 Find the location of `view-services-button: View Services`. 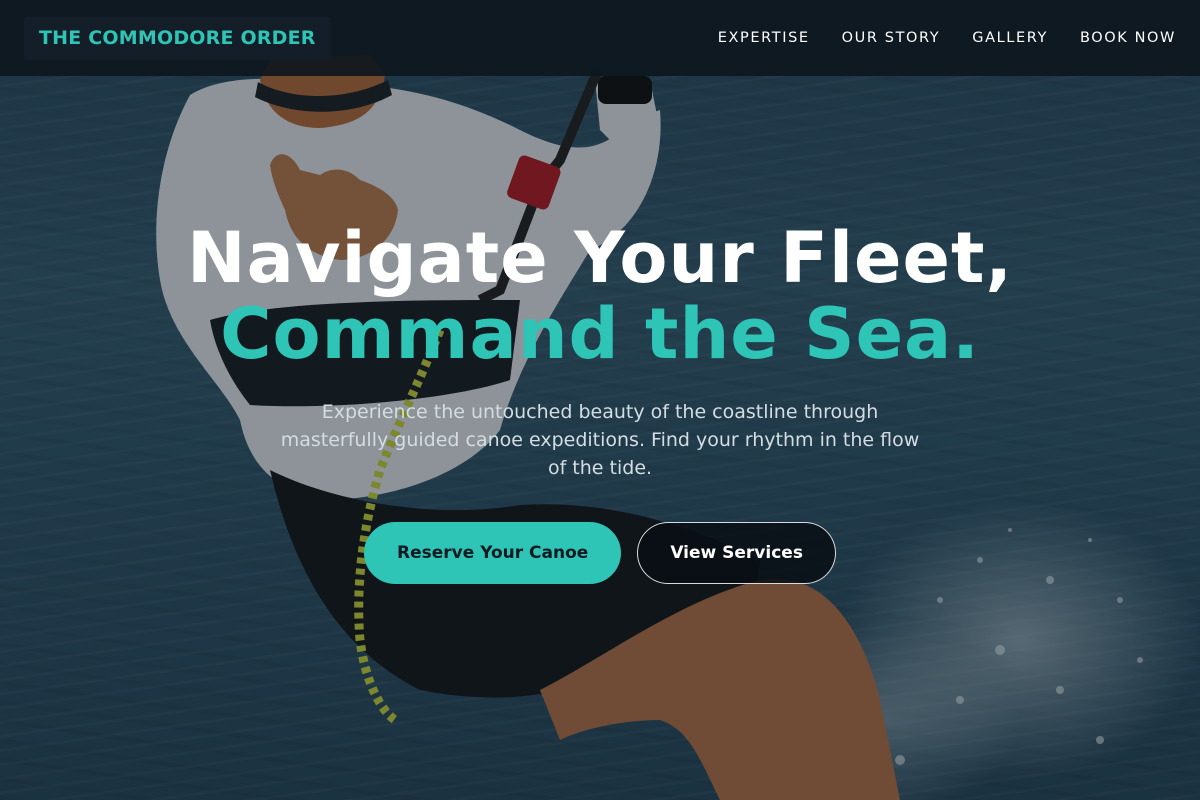

view-services-button: View Services is located at coordinates (736, 553).